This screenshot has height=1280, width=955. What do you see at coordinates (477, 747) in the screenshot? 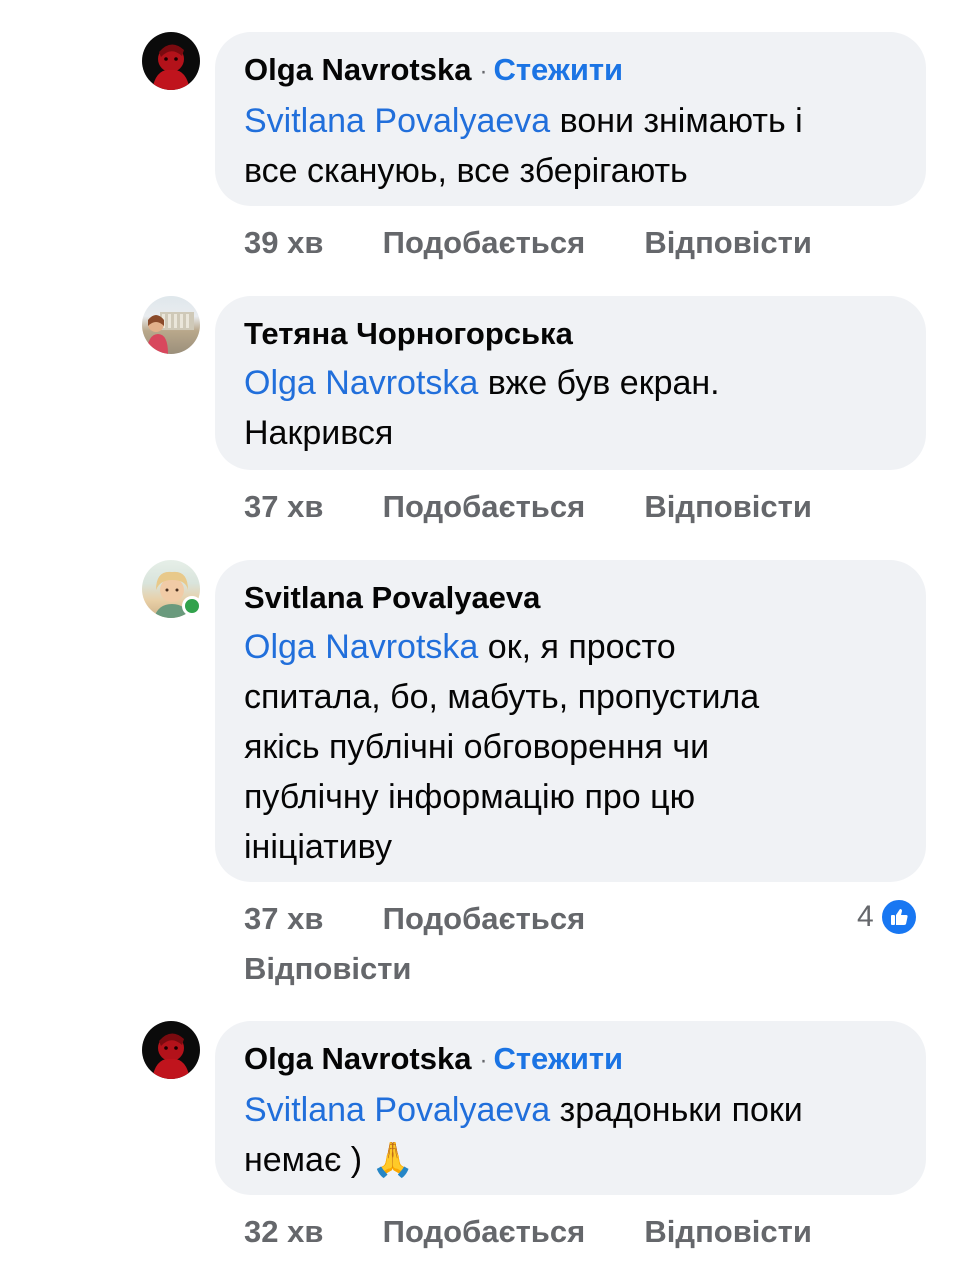
I see `comment-text-line: якісь публічні обговорення чи` at bounding box center [477, 747].